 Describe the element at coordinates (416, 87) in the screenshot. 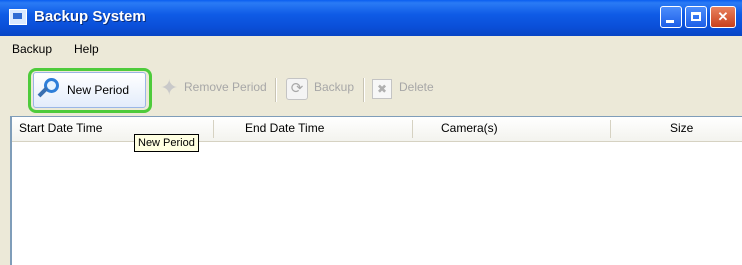

I see `delete-button: Delete` at that location.